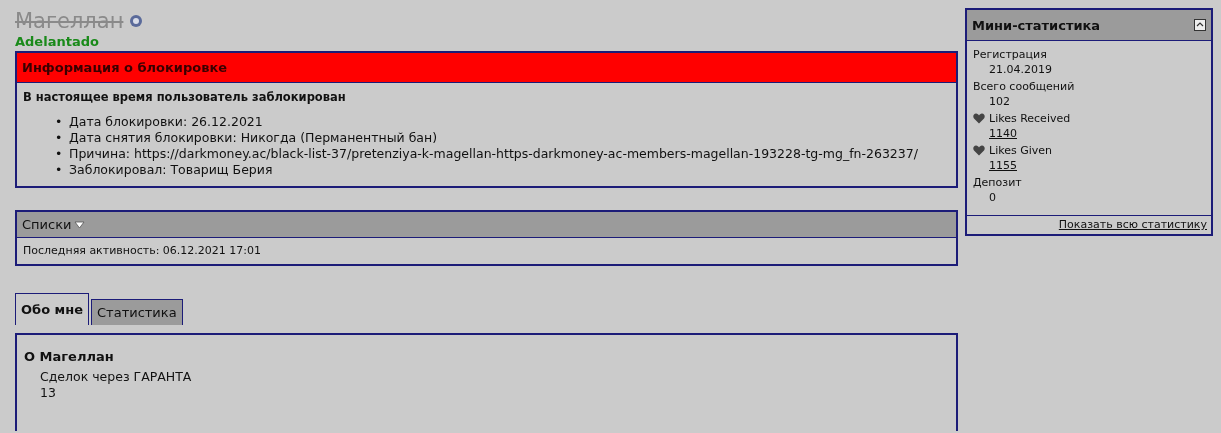 The height and width of the screenshot is (433, 1221). I want to click on ban-detail: Заблокировал: Товарищ Берия, so click(171, 170).